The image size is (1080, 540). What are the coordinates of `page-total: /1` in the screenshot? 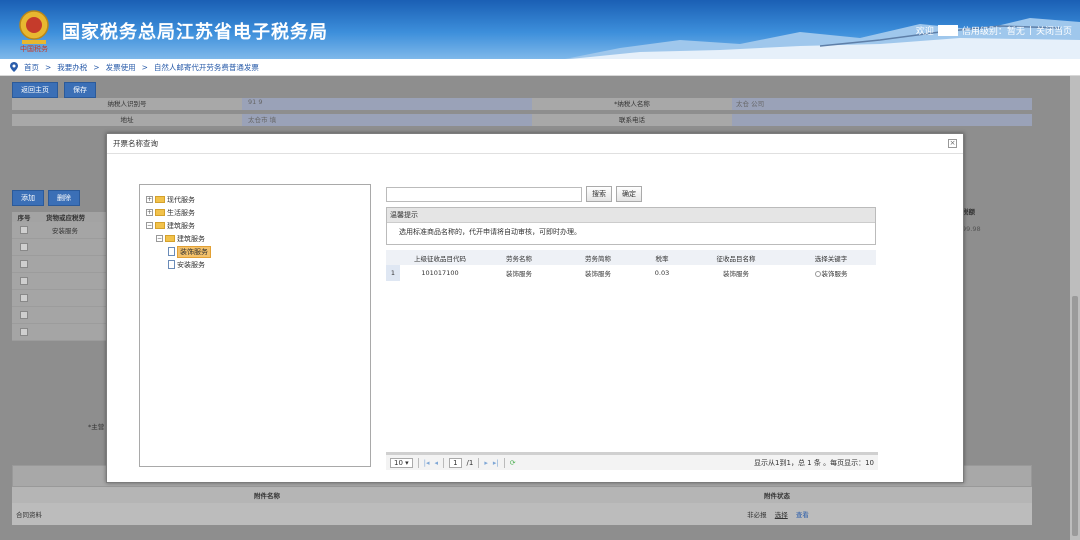 It's located at (470, 462).